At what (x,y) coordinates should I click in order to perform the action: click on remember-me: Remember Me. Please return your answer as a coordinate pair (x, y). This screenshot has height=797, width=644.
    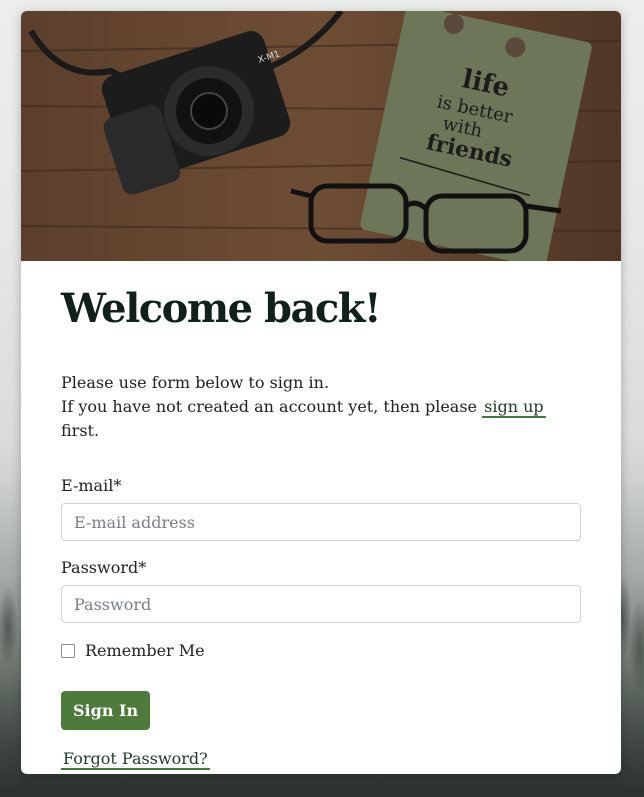
    Looking at the image, I should click on (321, 650).